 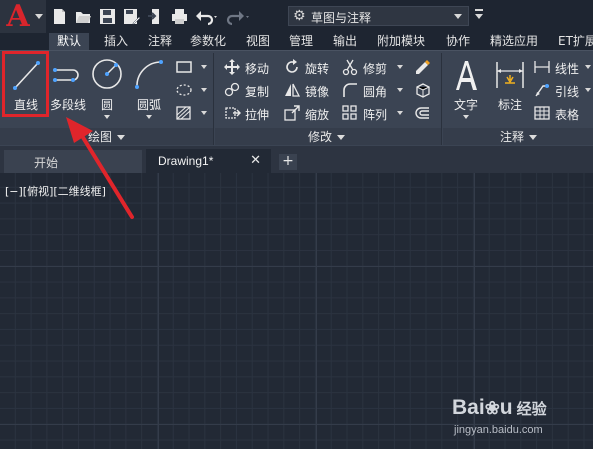 What do you see at coordinates (69, 41) in the screenshot?
I see `tab-home: 默认` at bounding box center [69, 41].